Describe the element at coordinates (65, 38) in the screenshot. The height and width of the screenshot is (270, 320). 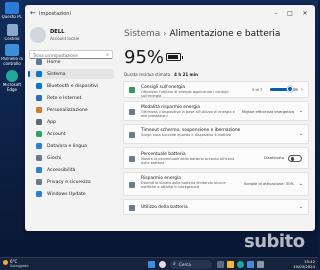
I see `account-type: Account locale` at that location.